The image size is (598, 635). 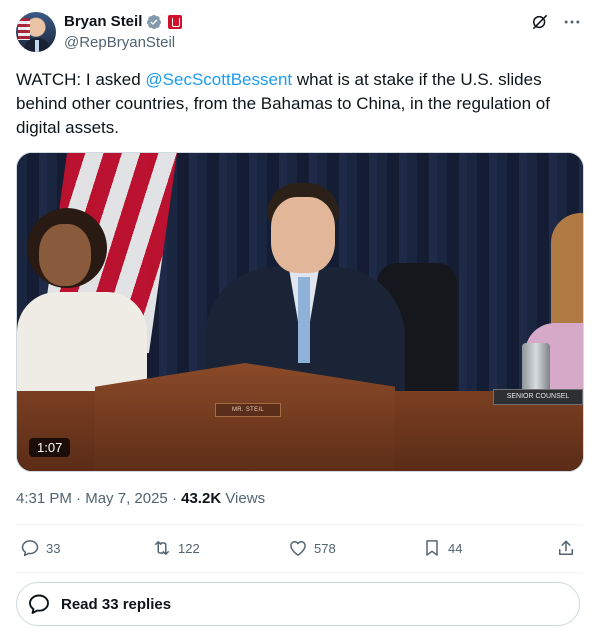 I want to click on nameplate-steil: MR. STEIL, so click(x=248, y=410).